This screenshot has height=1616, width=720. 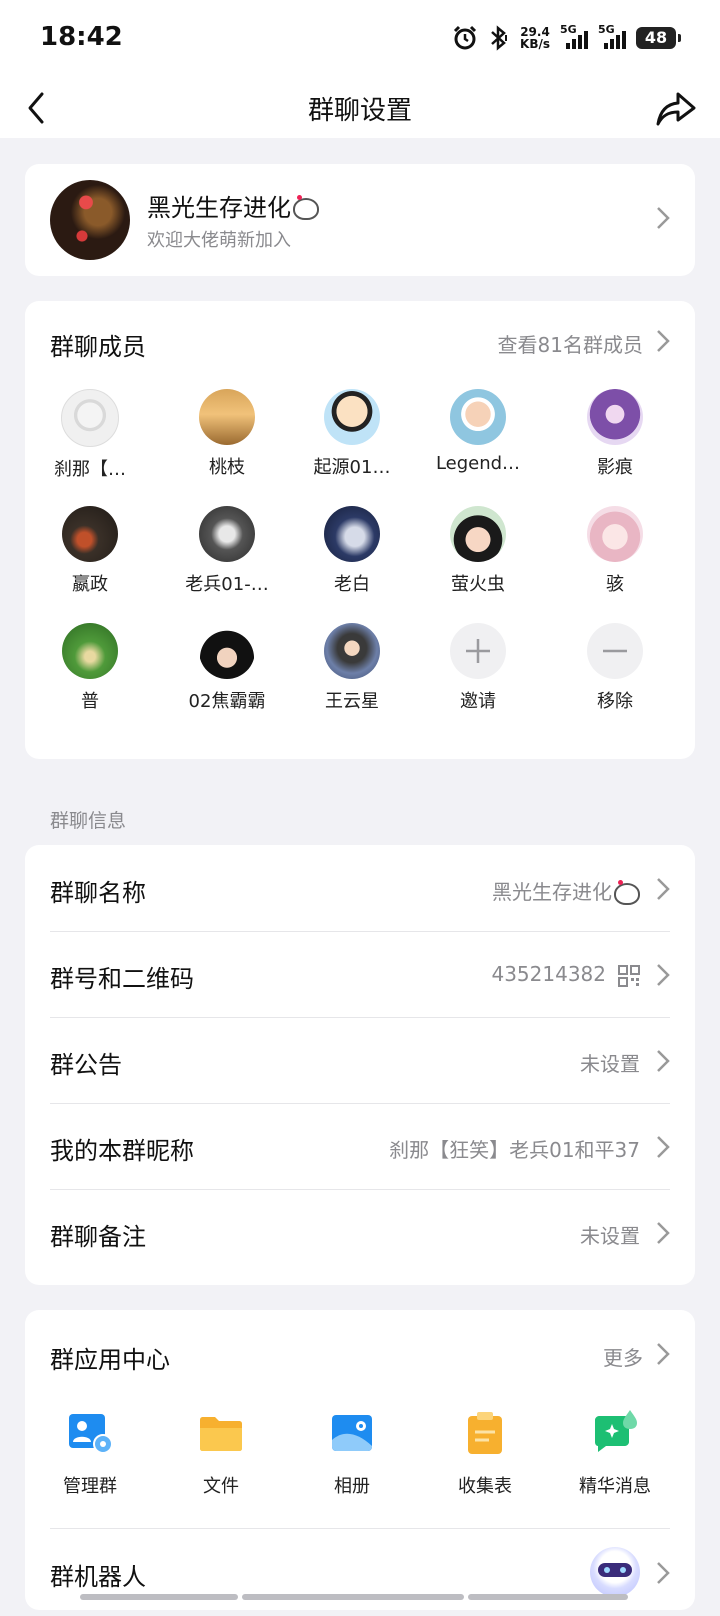 I want to click on share-icon, so click(x=676, y=108).